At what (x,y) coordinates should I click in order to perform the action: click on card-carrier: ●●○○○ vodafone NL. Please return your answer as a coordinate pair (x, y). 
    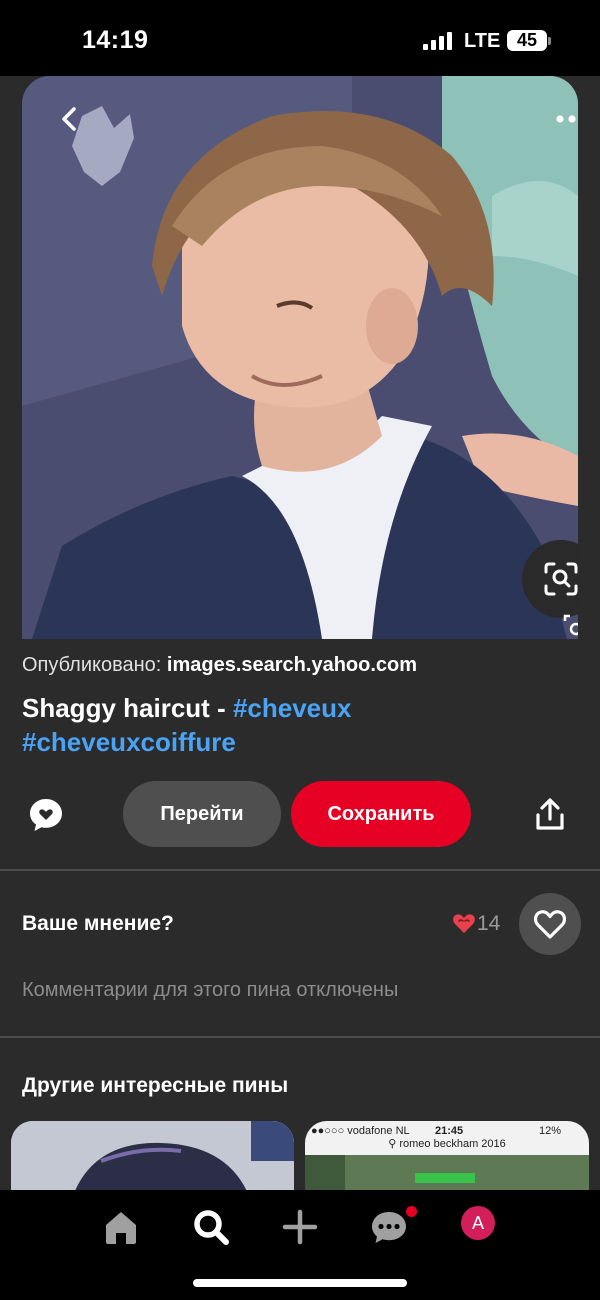
    Looking at the image, I should click on (360, 1131).